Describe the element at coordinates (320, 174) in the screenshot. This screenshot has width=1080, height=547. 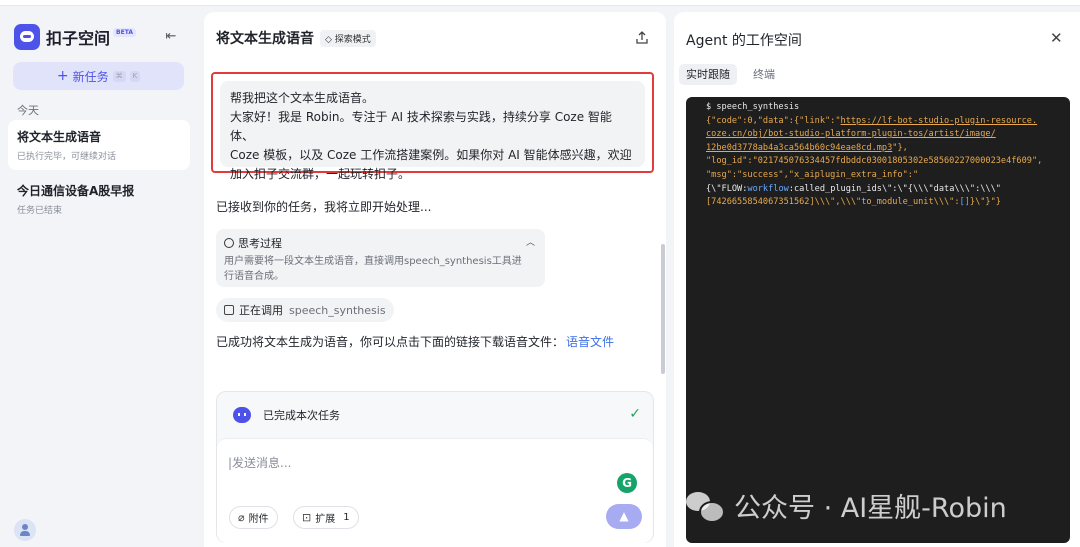
I see `user-message-line: 加入扣子交流群，一起玩转扣子。` at that location.